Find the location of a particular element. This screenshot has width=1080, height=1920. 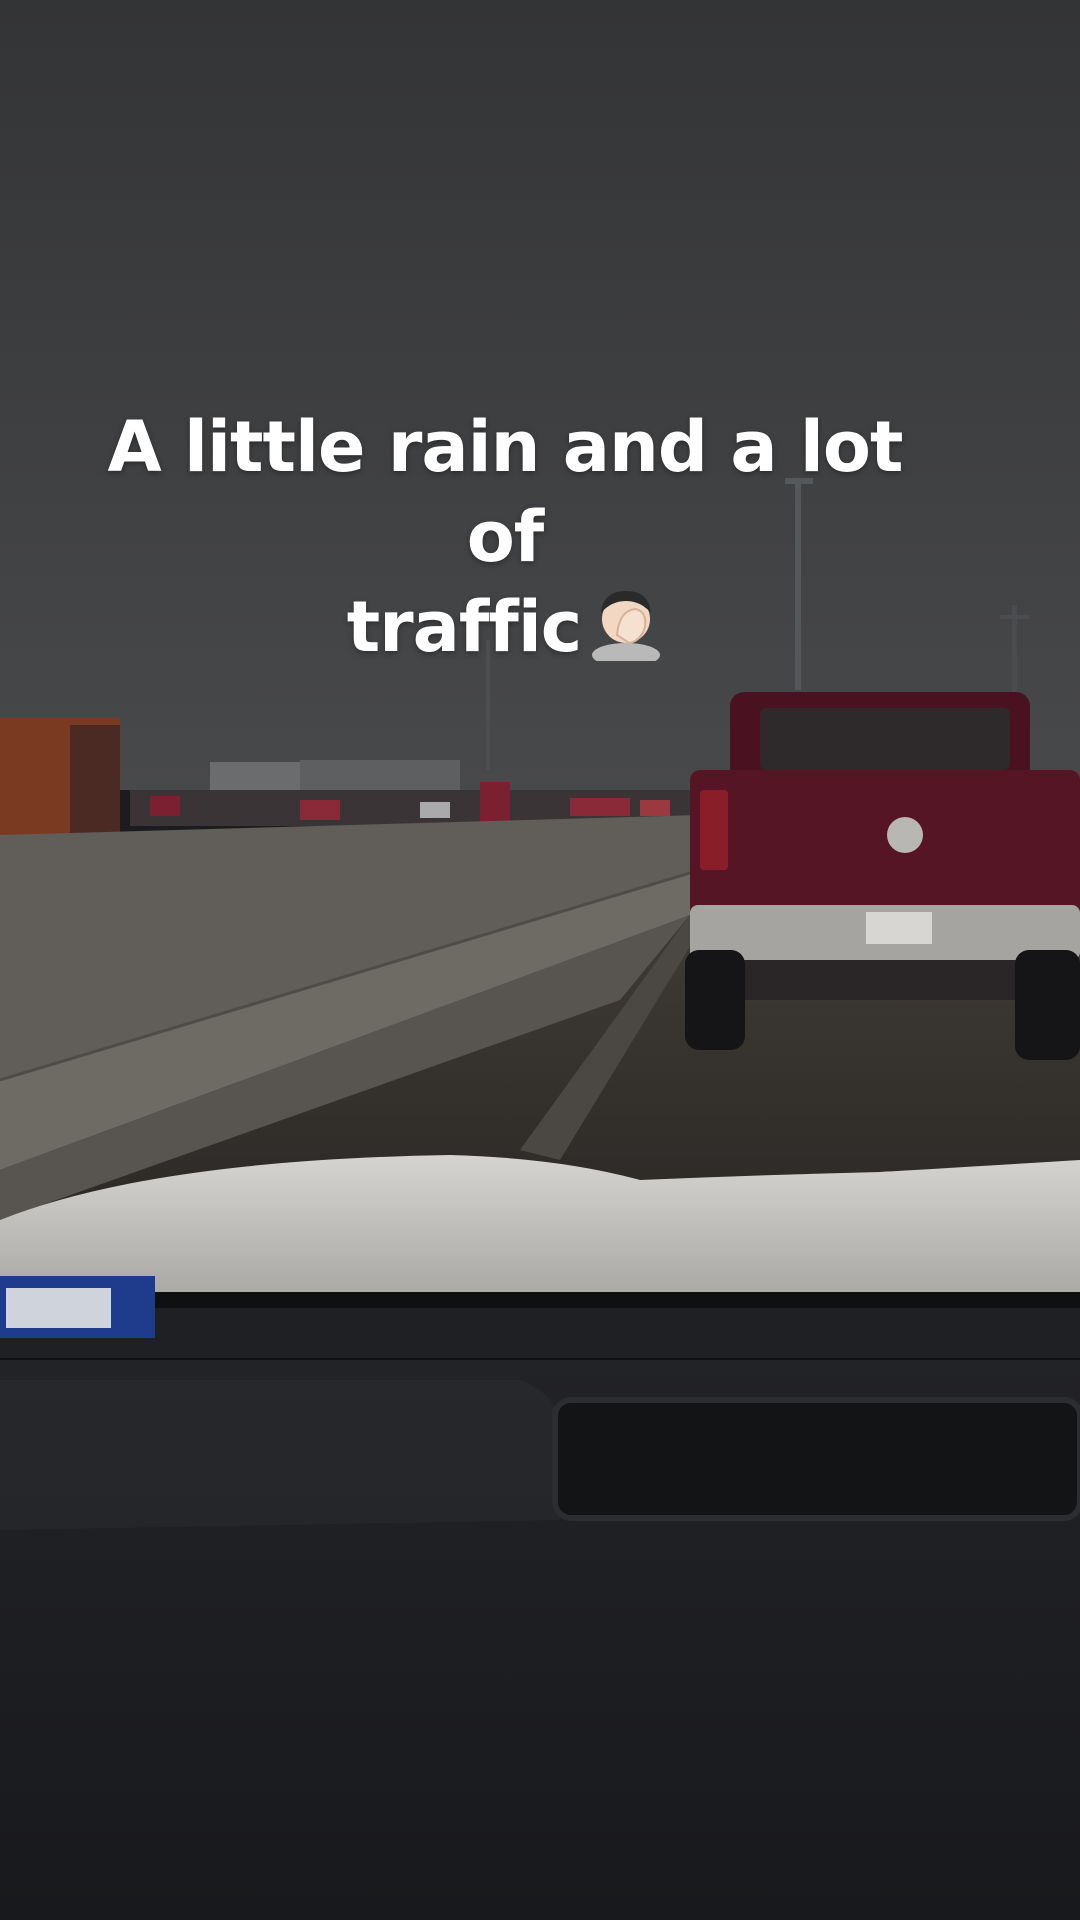

caption-line-2-text: traffic is located at coordinates (464, 627).